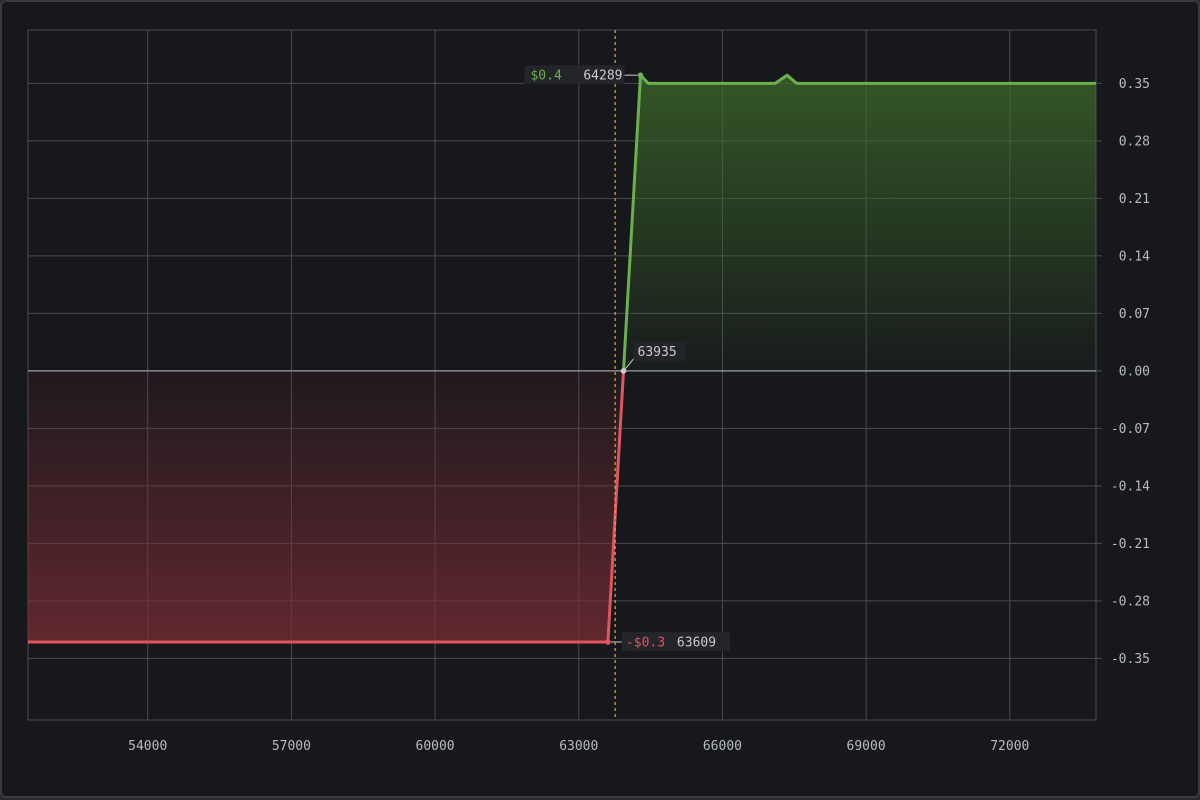 This screenshot has height=800, width=1200. What do you see at coordinates (859, 223) in the screenshot?
I see `profit-area` at bounding box center [859, 223].